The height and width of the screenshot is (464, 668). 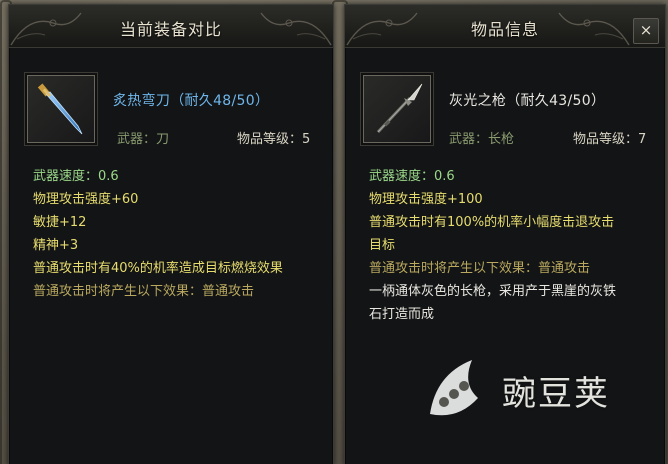 I want to click on stat-line: 物理攻击强度+100, so click(x=426, y=199).